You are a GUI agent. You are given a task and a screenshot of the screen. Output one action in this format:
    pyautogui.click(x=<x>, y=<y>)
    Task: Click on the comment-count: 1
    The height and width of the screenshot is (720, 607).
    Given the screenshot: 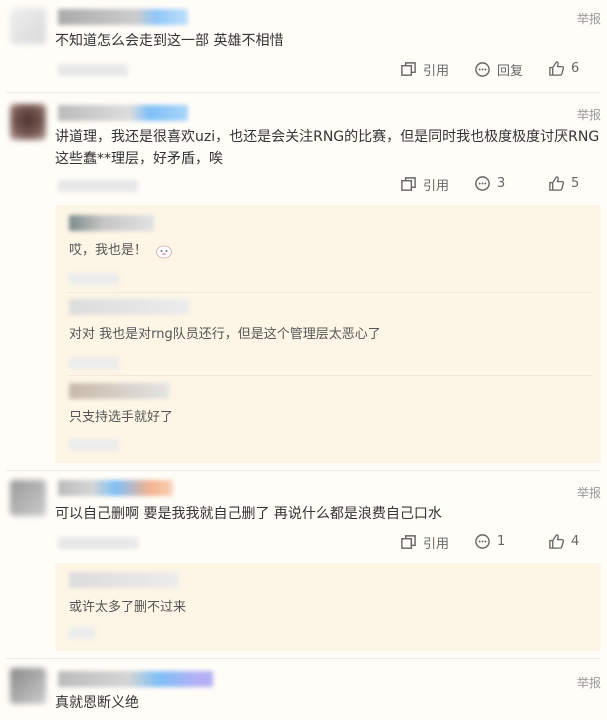 What is the action you would take?
    pyautogui.click(x=501, y=541)
    